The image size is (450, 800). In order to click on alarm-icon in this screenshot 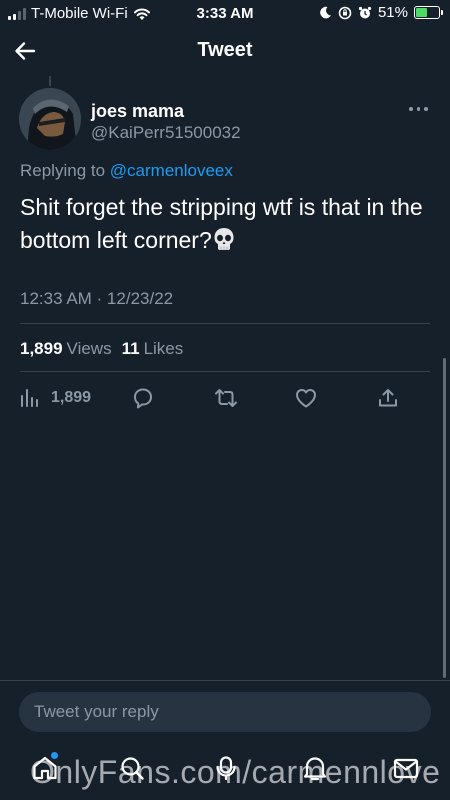, I will do `click(365, 12)`.